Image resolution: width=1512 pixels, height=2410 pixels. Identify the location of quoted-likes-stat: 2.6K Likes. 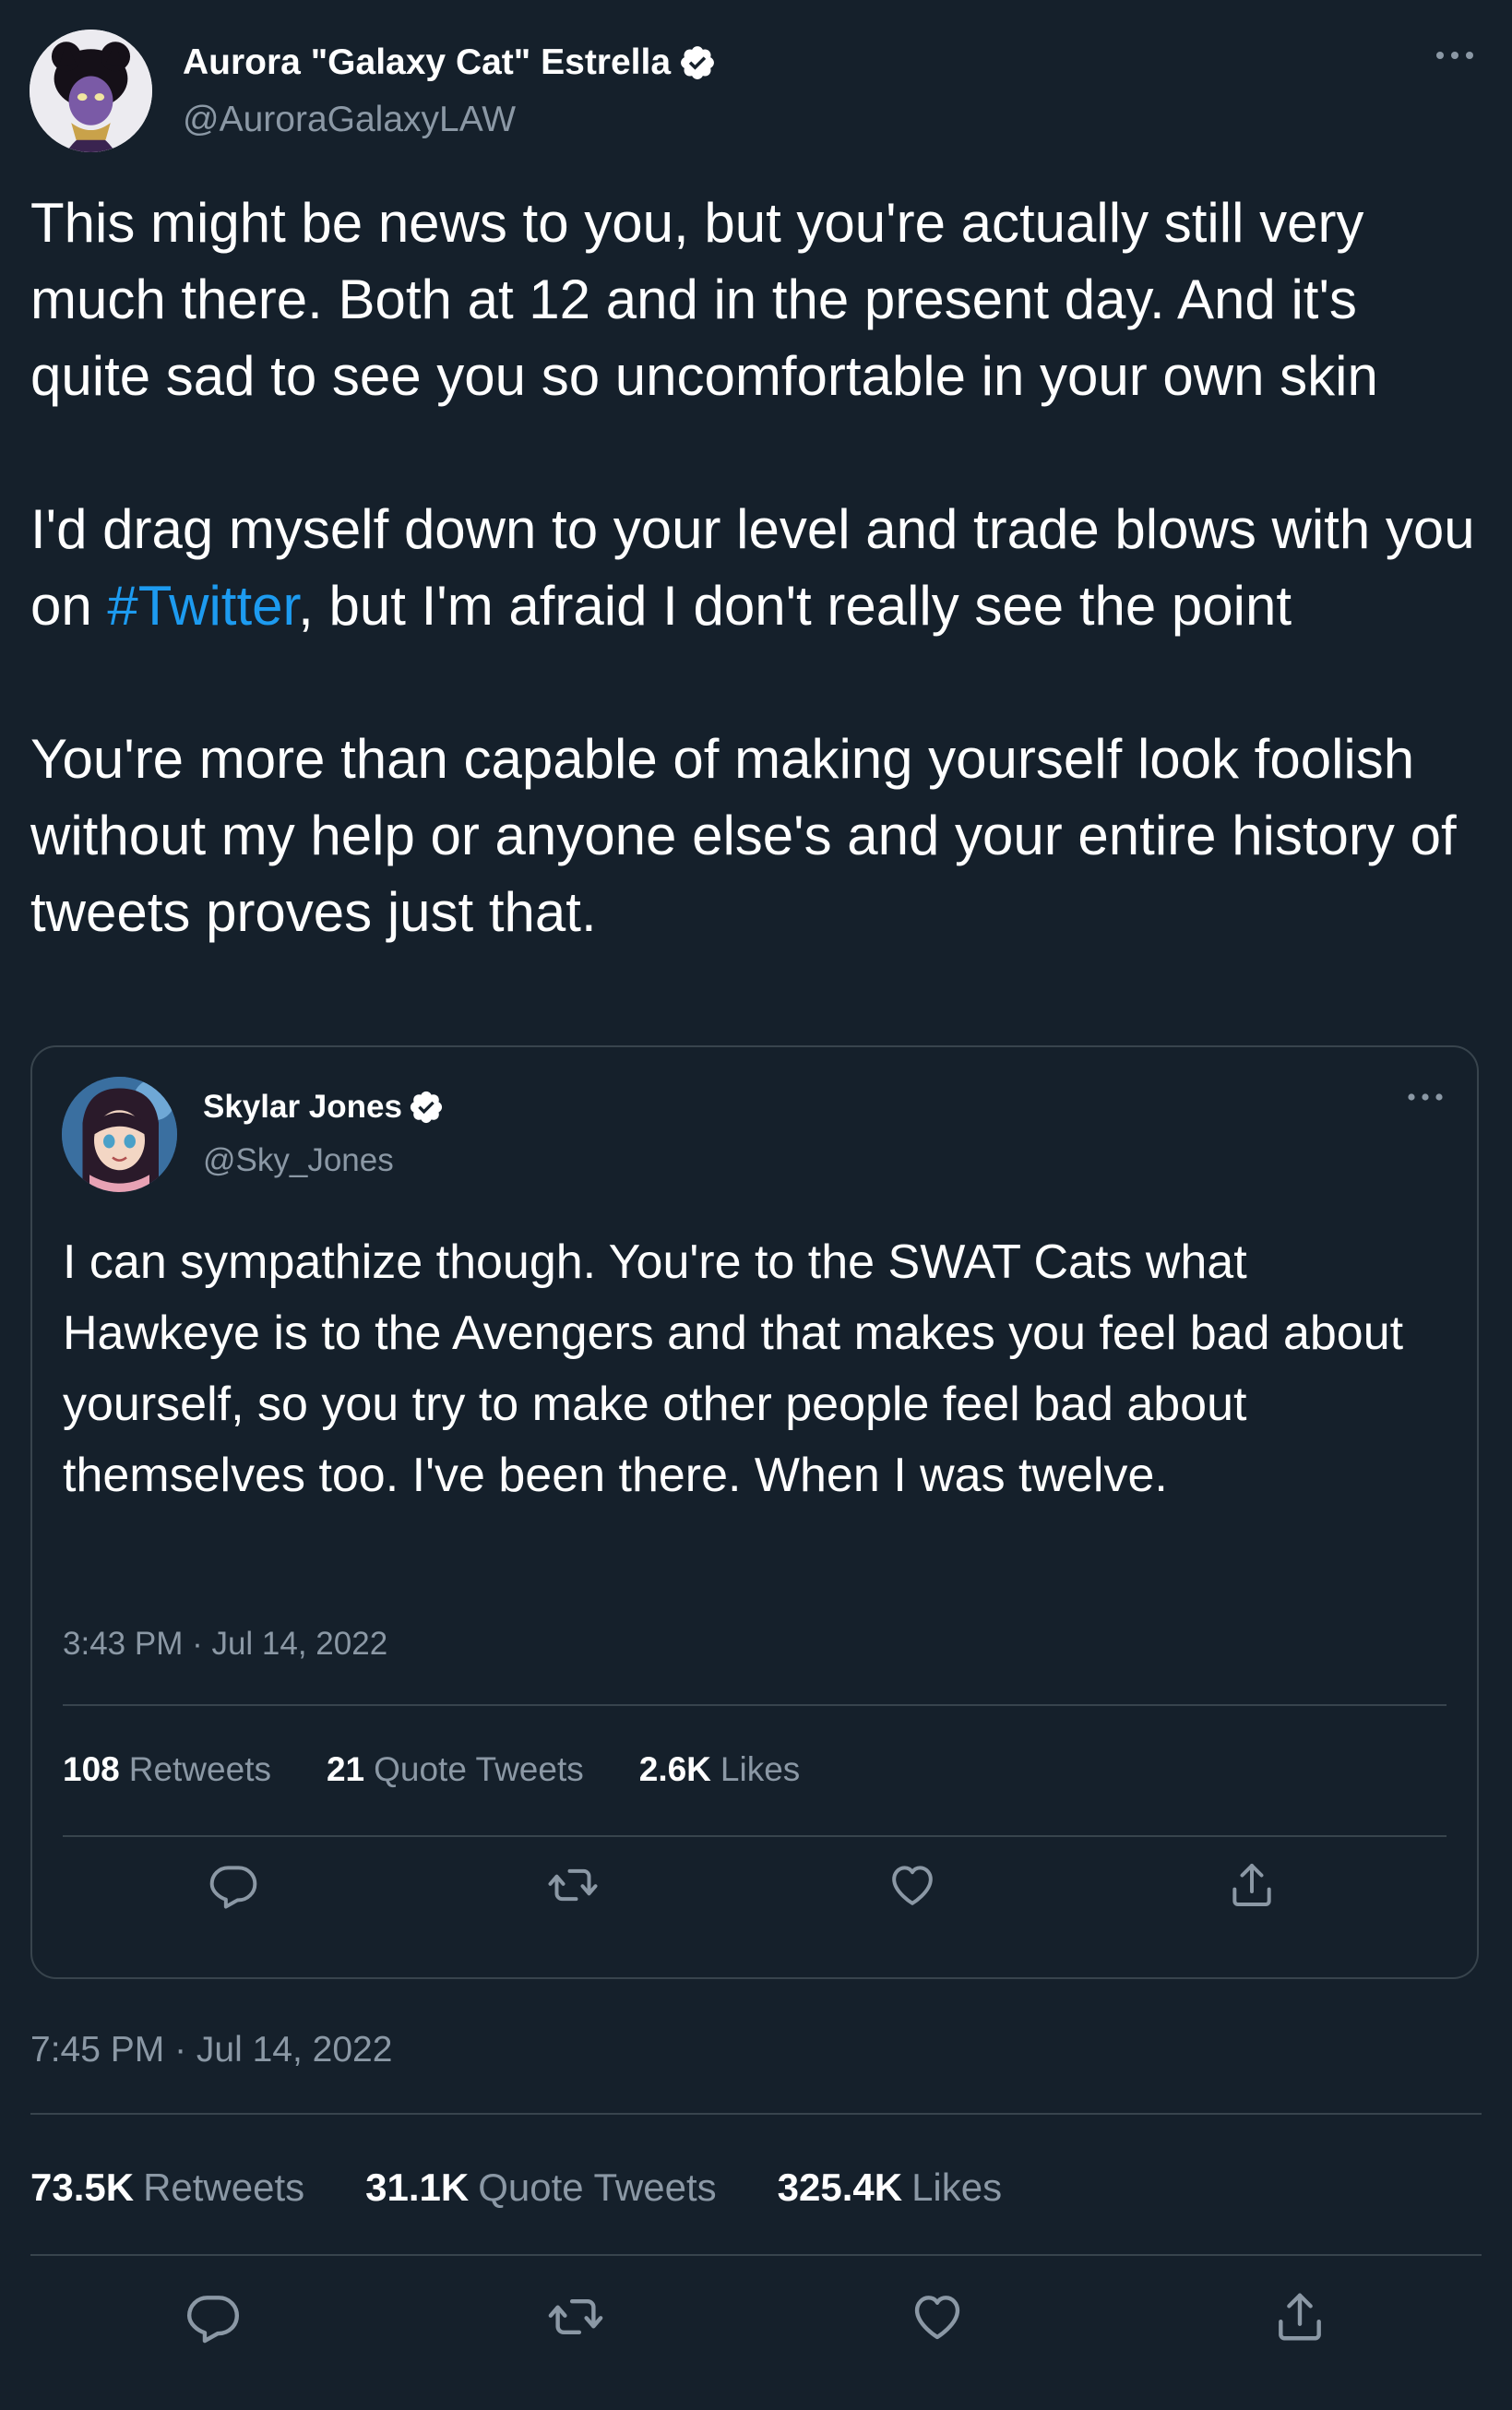
(720, 1769).